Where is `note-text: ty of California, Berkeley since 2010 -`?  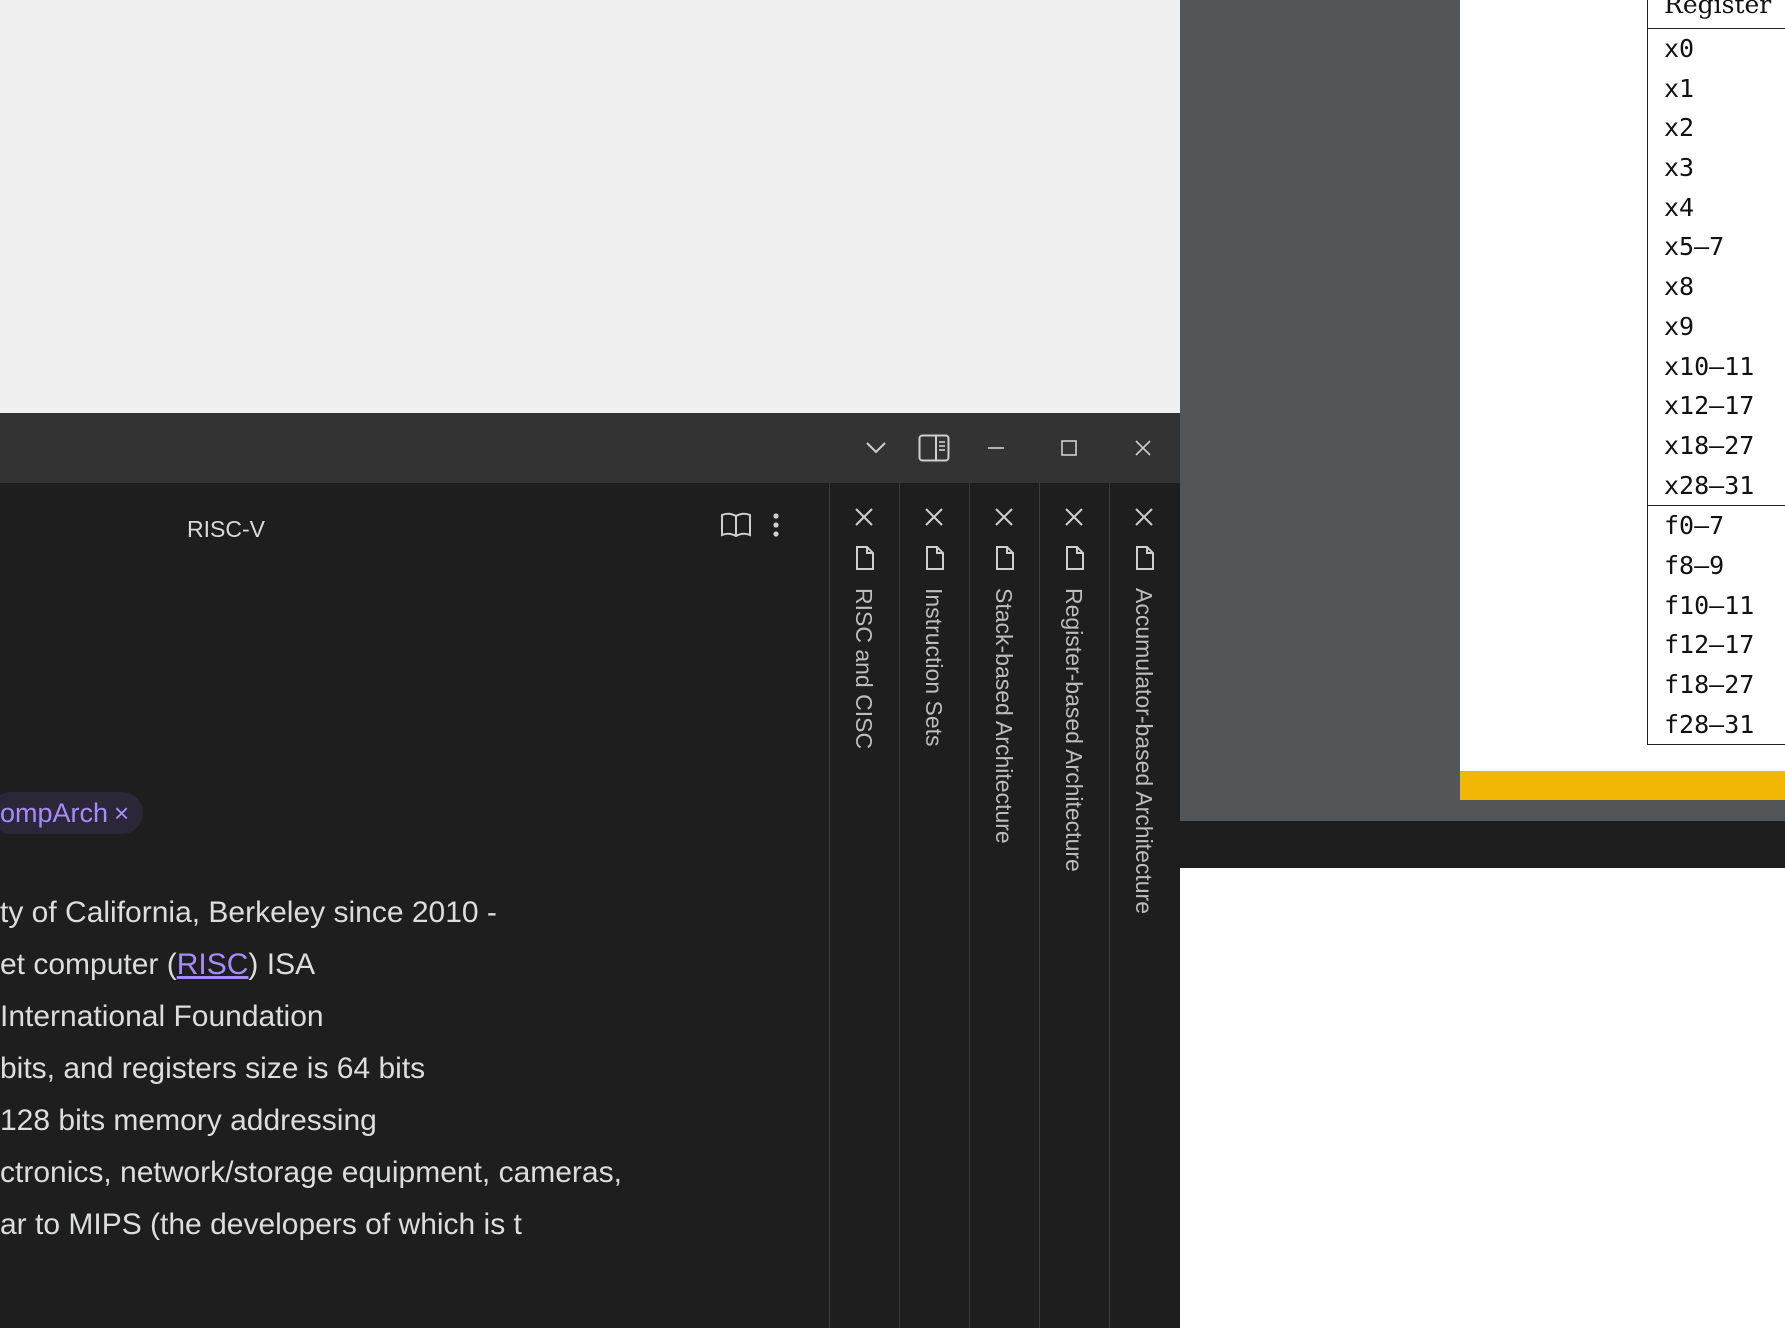 note-text: ty of California, Berkeley since 2010 - is located at coordinates (248, 912).